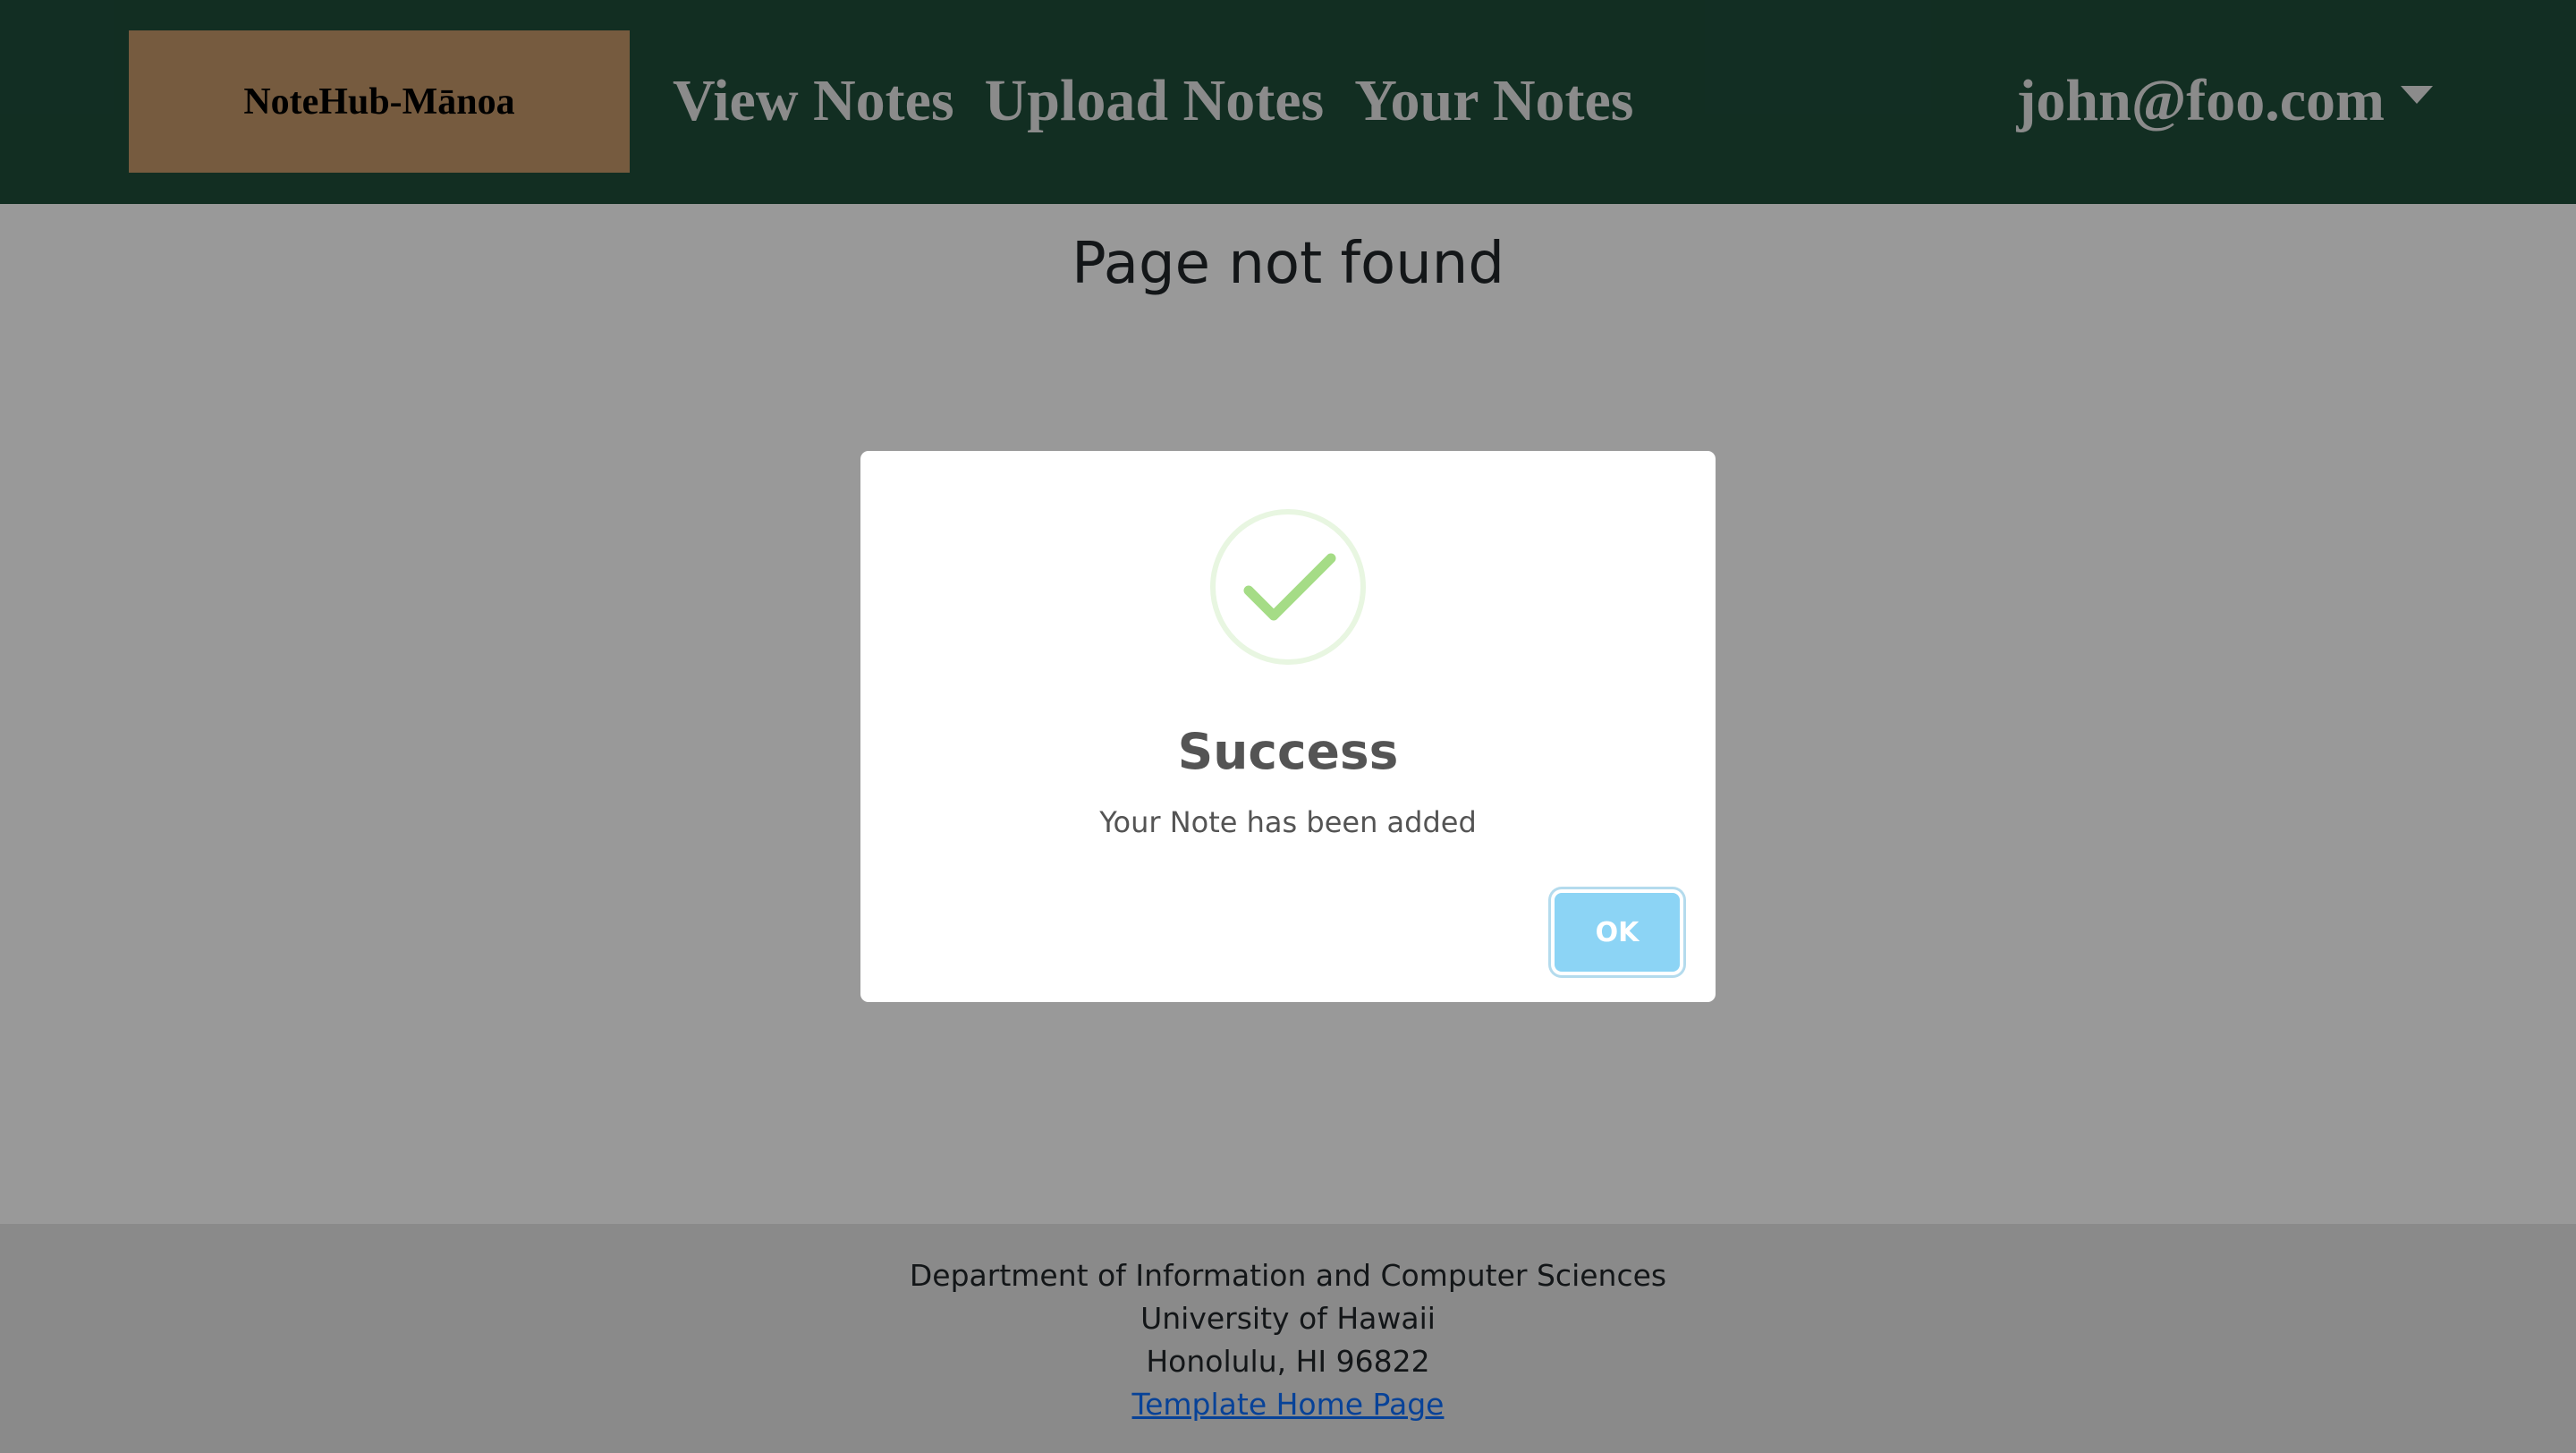 The width and height of the screenshot is (2576, 1453). I want to click on success-modal: Success Your Note has been added OK, so click(1288, 726).